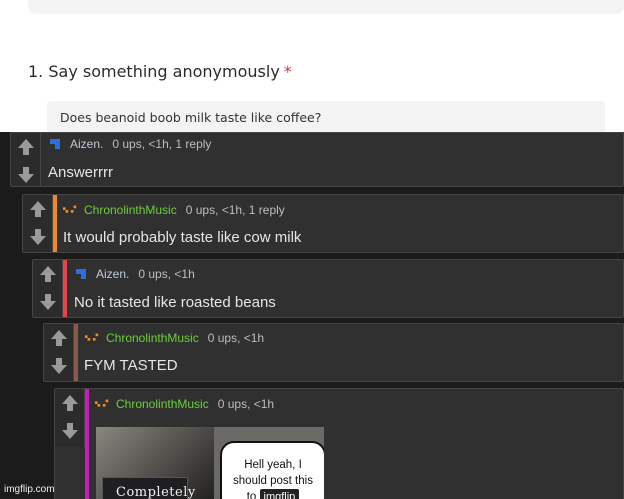 This screenshot has height=499, width=624. I want to click on comment-text: Answerrrr, so click(81, 172).